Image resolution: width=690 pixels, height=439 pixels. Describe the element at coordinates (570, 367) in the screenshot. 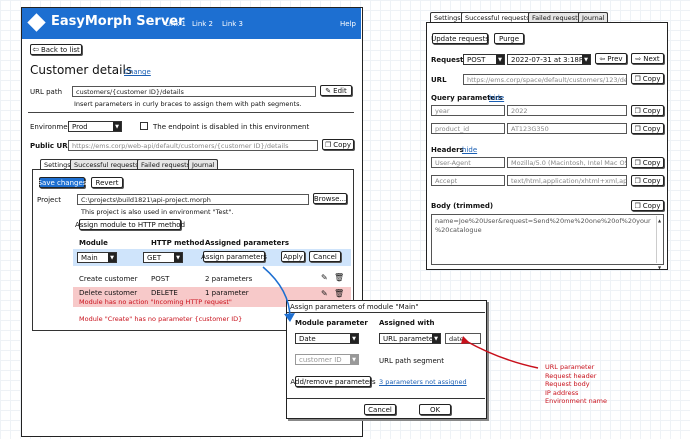

I see `option-item: URL parameter` at that location.